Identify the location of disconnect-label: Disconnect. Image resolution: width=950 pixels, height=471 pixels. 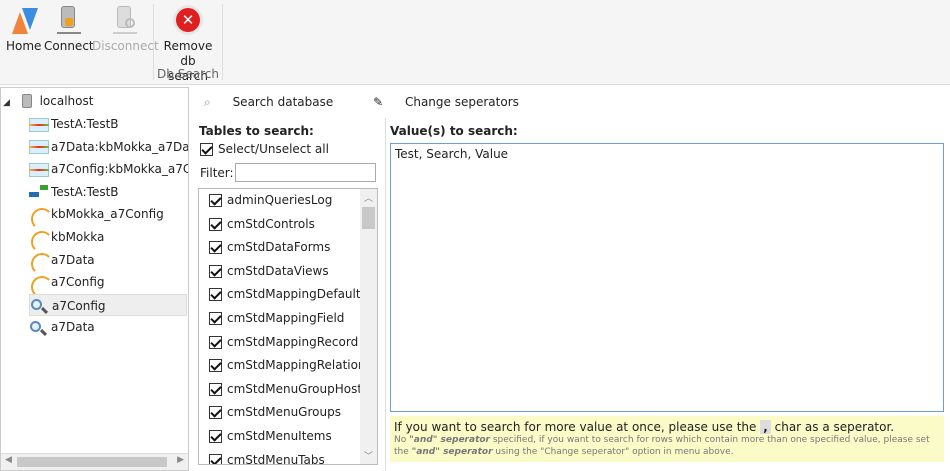
(125, 46).